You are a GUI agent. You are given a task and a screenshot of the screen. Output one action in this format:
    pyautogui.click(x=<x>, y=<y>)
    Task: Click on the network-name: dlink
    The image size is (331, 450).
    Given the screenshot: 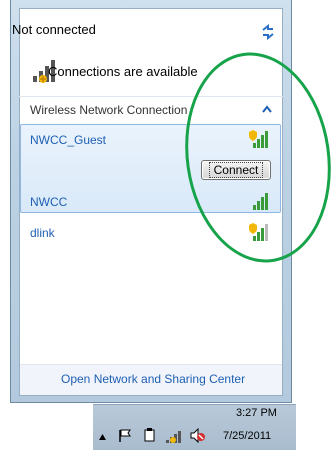 What is the action you would take?
    pyautogui.click(x=42, y=233)
    